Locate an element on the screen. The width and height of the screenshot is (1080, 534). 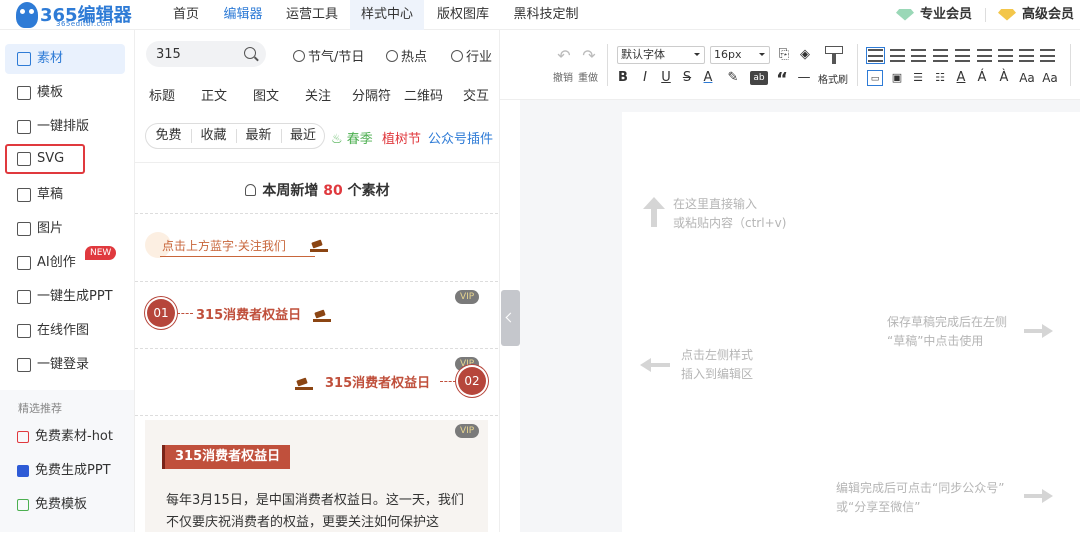
nav-copyright-gallery: 版权图库 is located at coordinates (463, 15).